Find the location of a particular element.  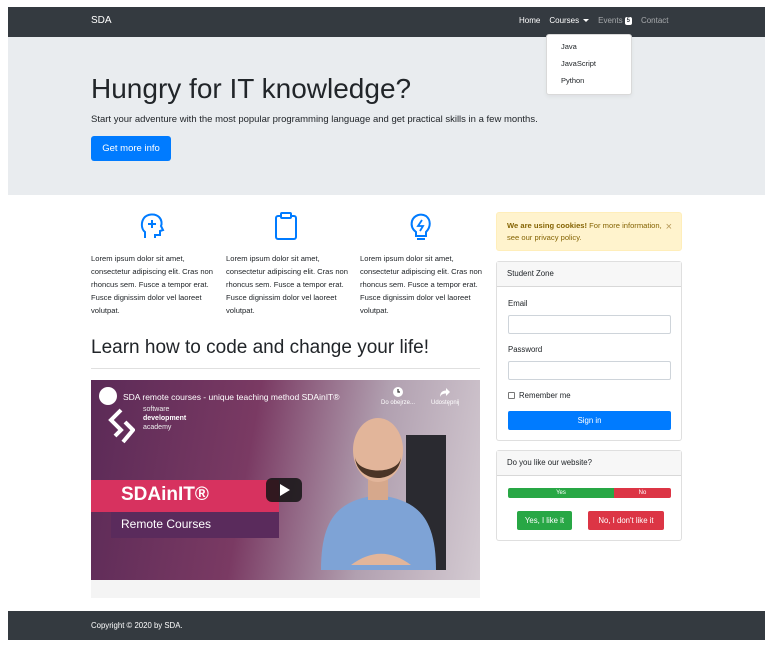

get-more-info-button: Get more info is located at coordinates (131, 148).